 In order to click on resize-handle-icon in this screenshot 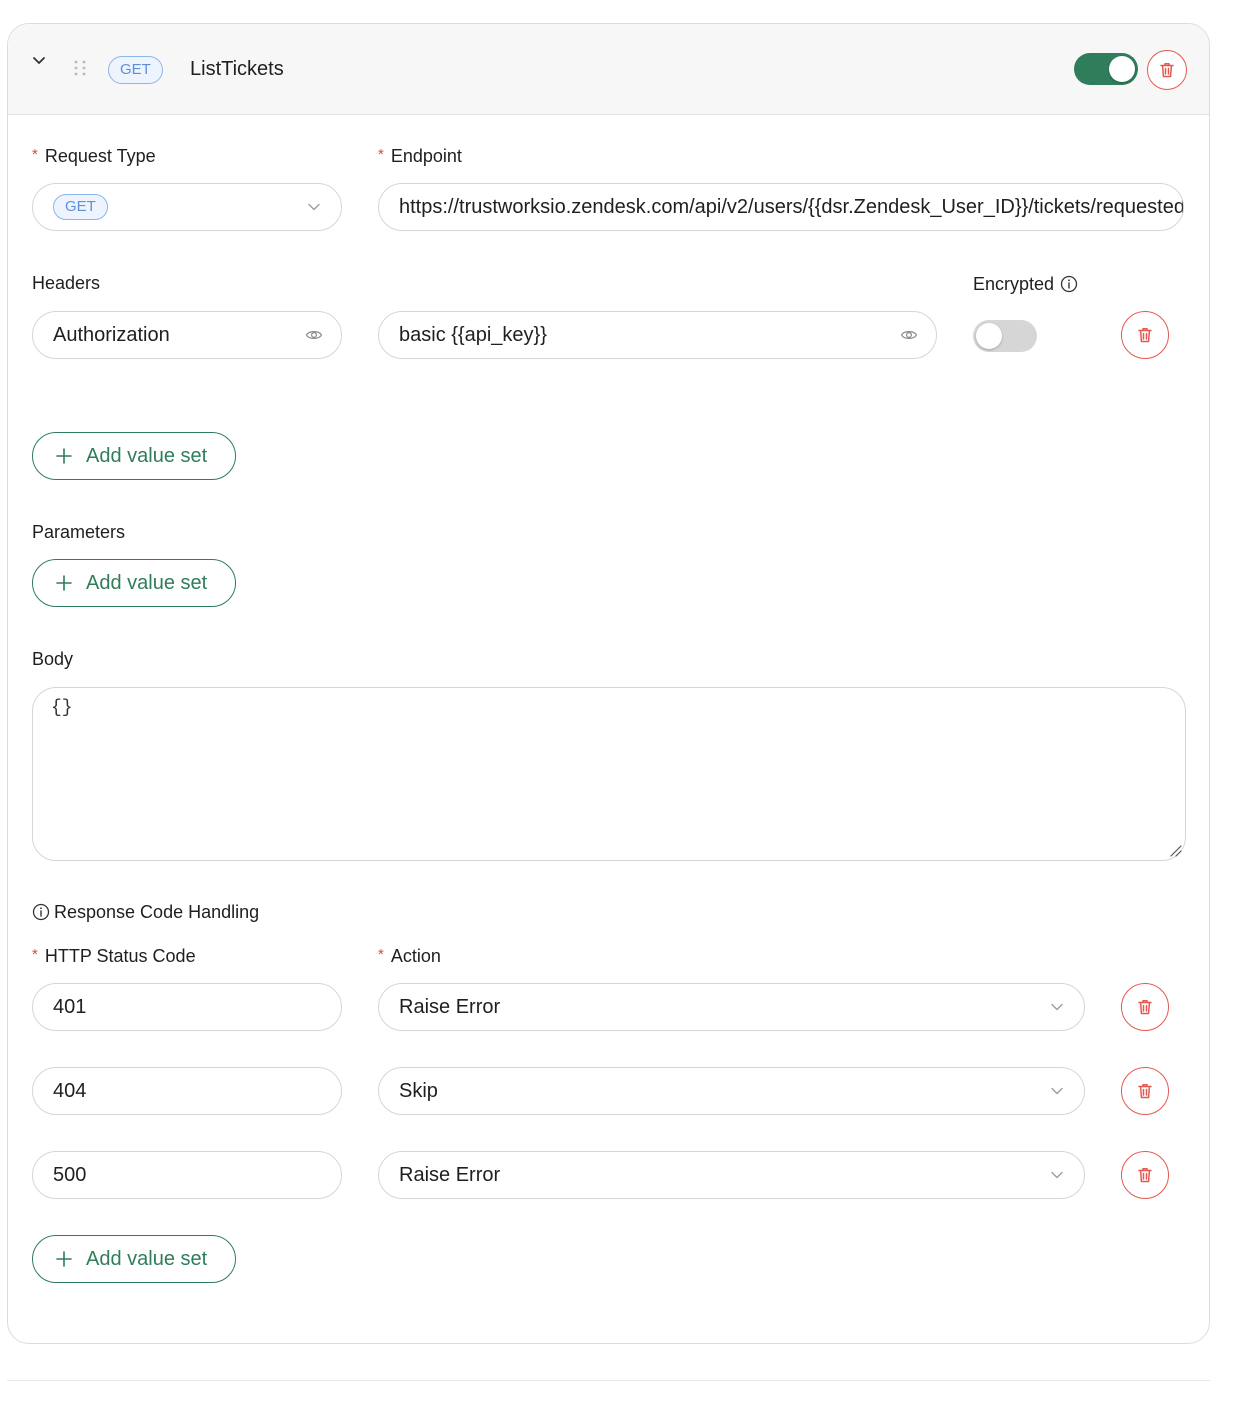, I will do `click(1175, 850)`.